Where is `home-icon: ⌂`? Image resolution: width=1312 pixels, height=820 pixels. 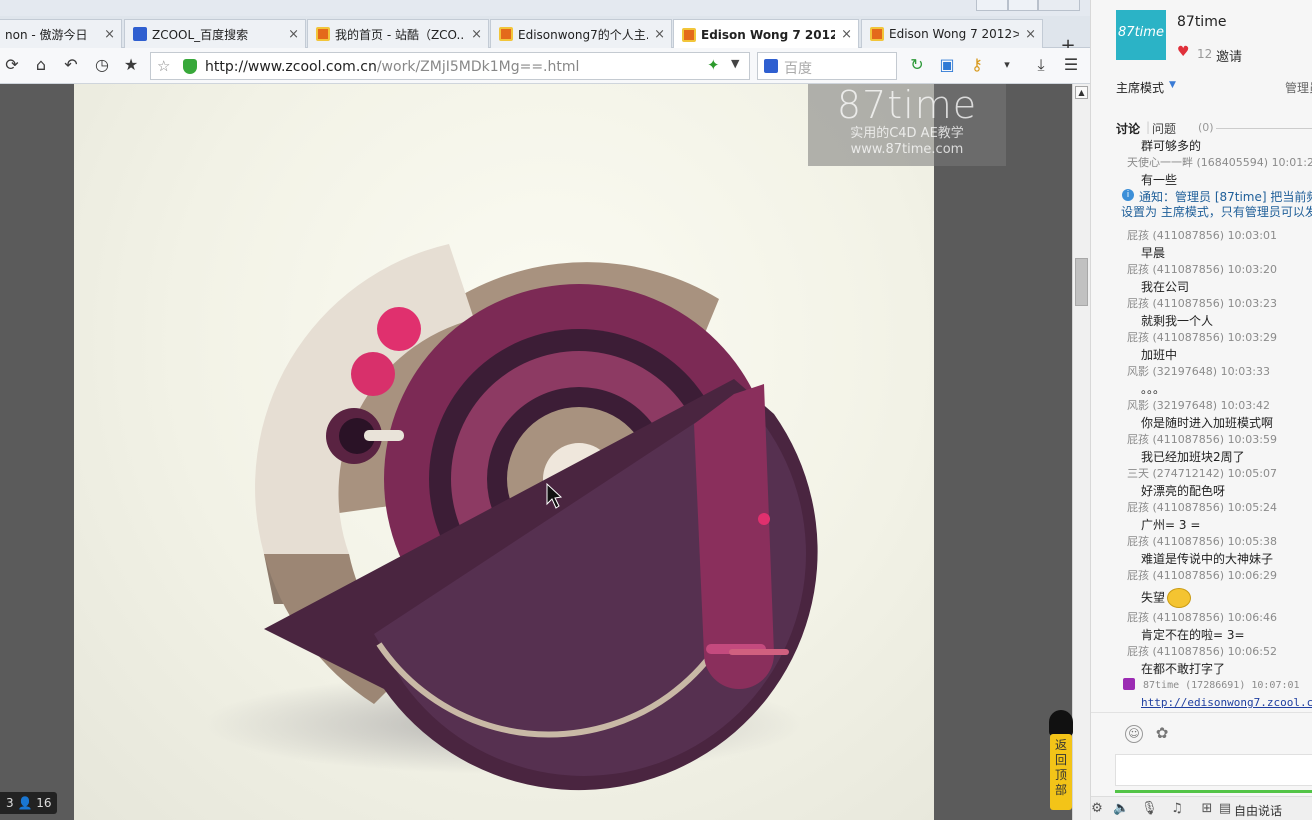
home-icon: ⌂ is located at coordinates (41, 65).